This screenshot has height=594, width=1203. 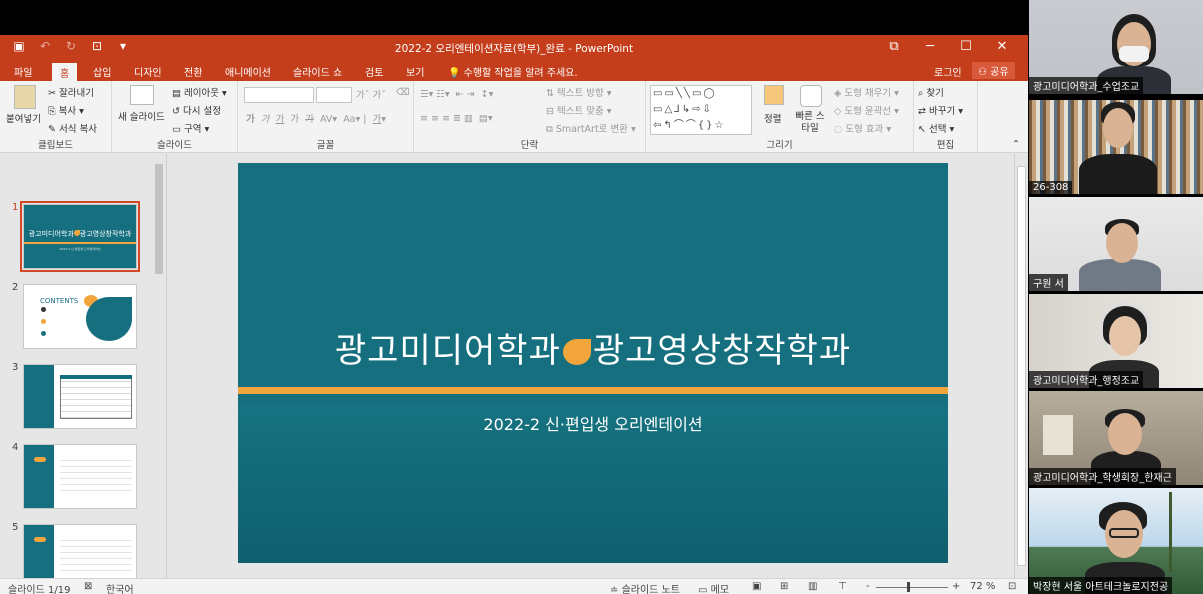 What do you see at coordinates (65, 72) in the screenshot?
I see `tab-home: 홈` at bounding box center [65, 72].